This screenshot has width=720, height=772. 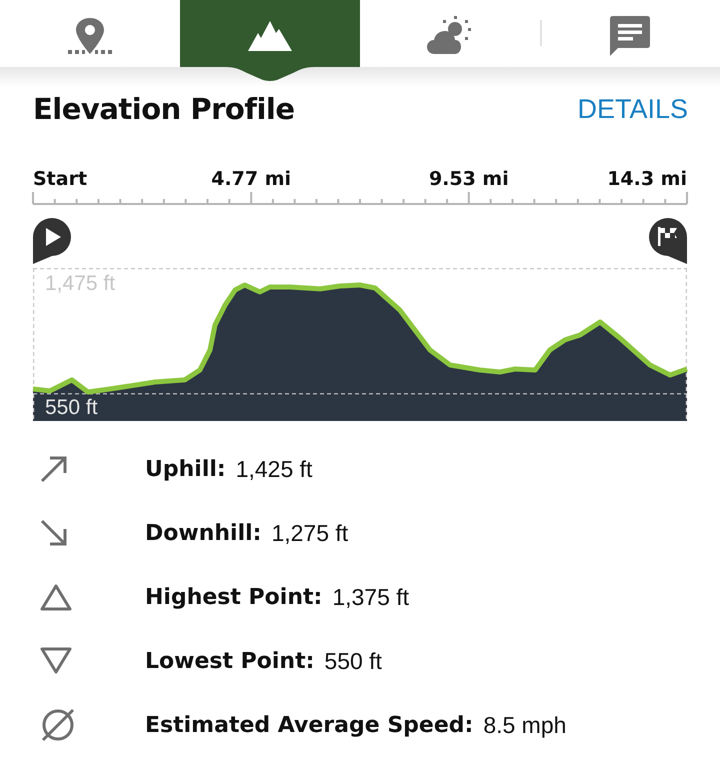 I want to click on stat-label: Downhill:, so click(x=203, y=533).